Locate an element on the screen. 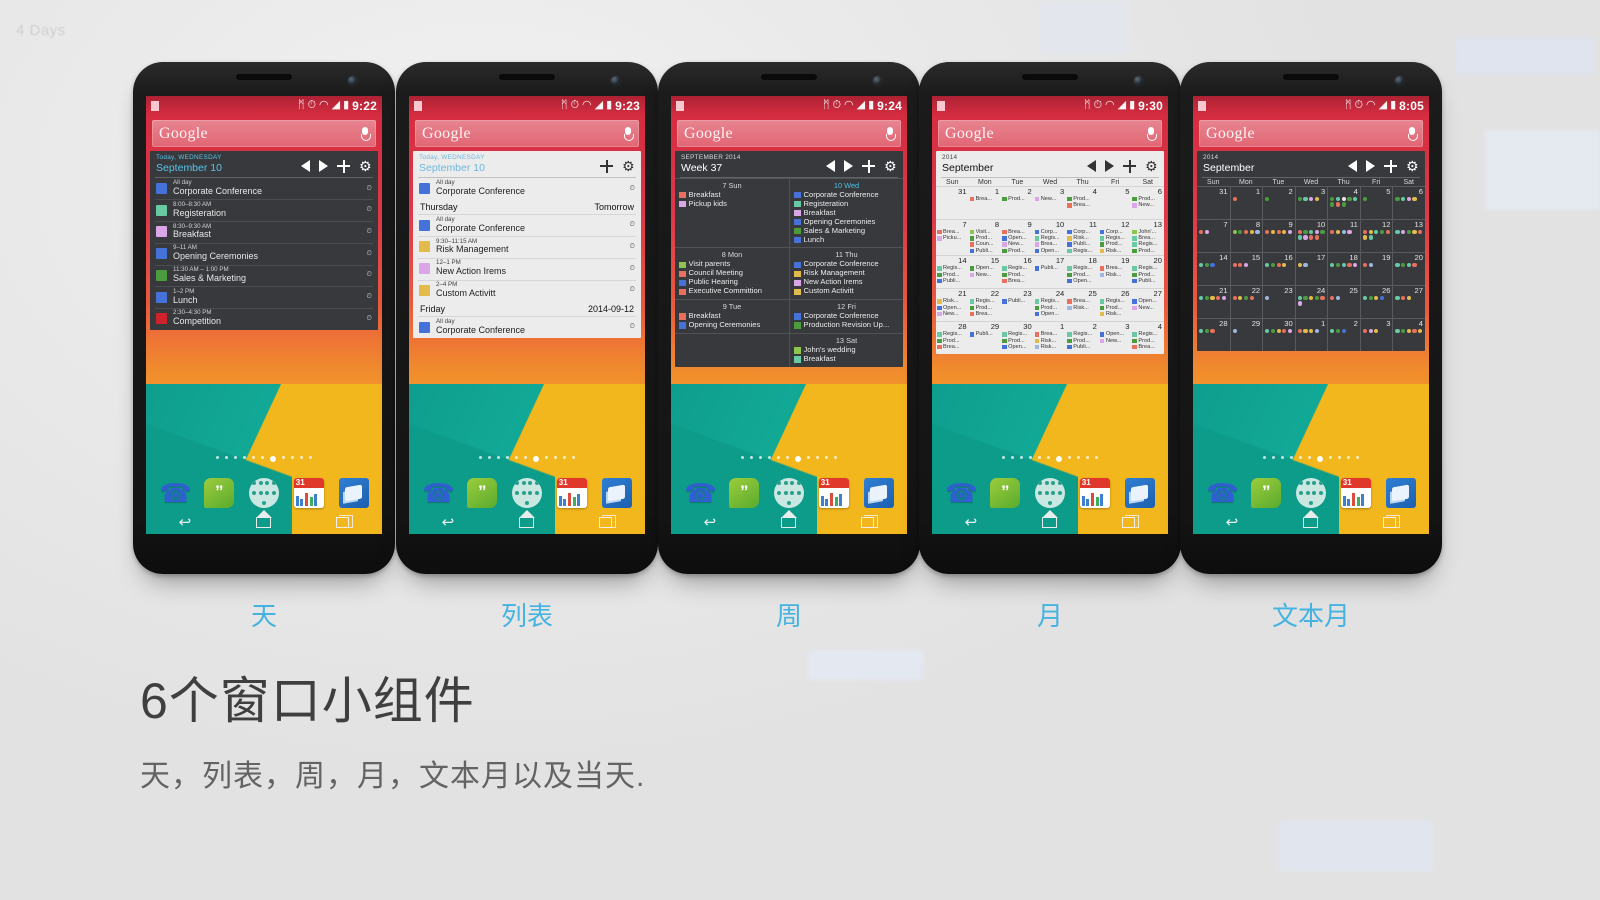  month-day-cell: 6 is located at coordinates (1408, 202).